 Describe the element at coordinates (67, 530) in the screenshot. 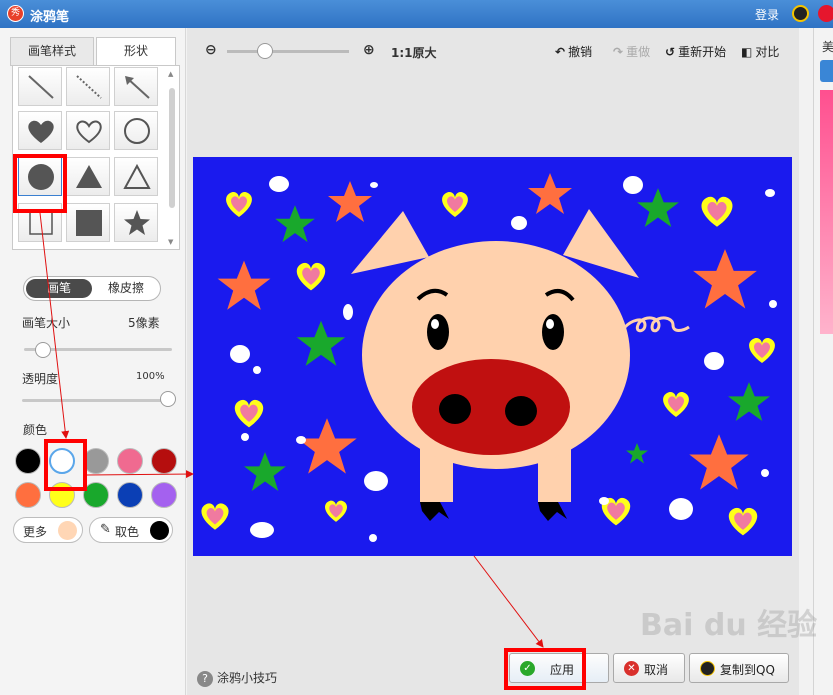

I see `current-color-preview` at that location.